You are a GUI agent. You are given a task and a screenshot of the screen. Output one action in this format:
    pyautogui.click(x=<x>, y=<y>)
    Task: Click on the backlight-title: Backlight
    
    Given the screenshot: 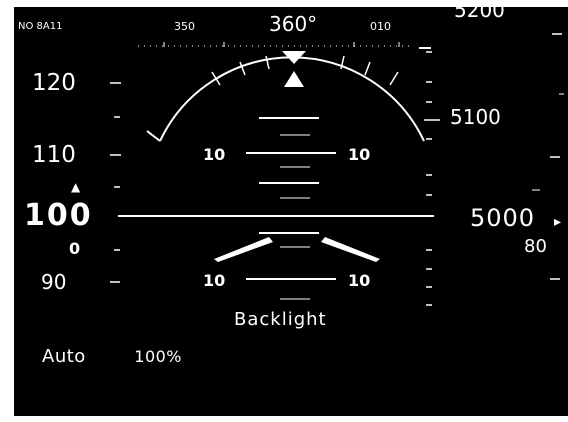 What is the action you would take?
    pyautogui.click(x=280, y=319)
    